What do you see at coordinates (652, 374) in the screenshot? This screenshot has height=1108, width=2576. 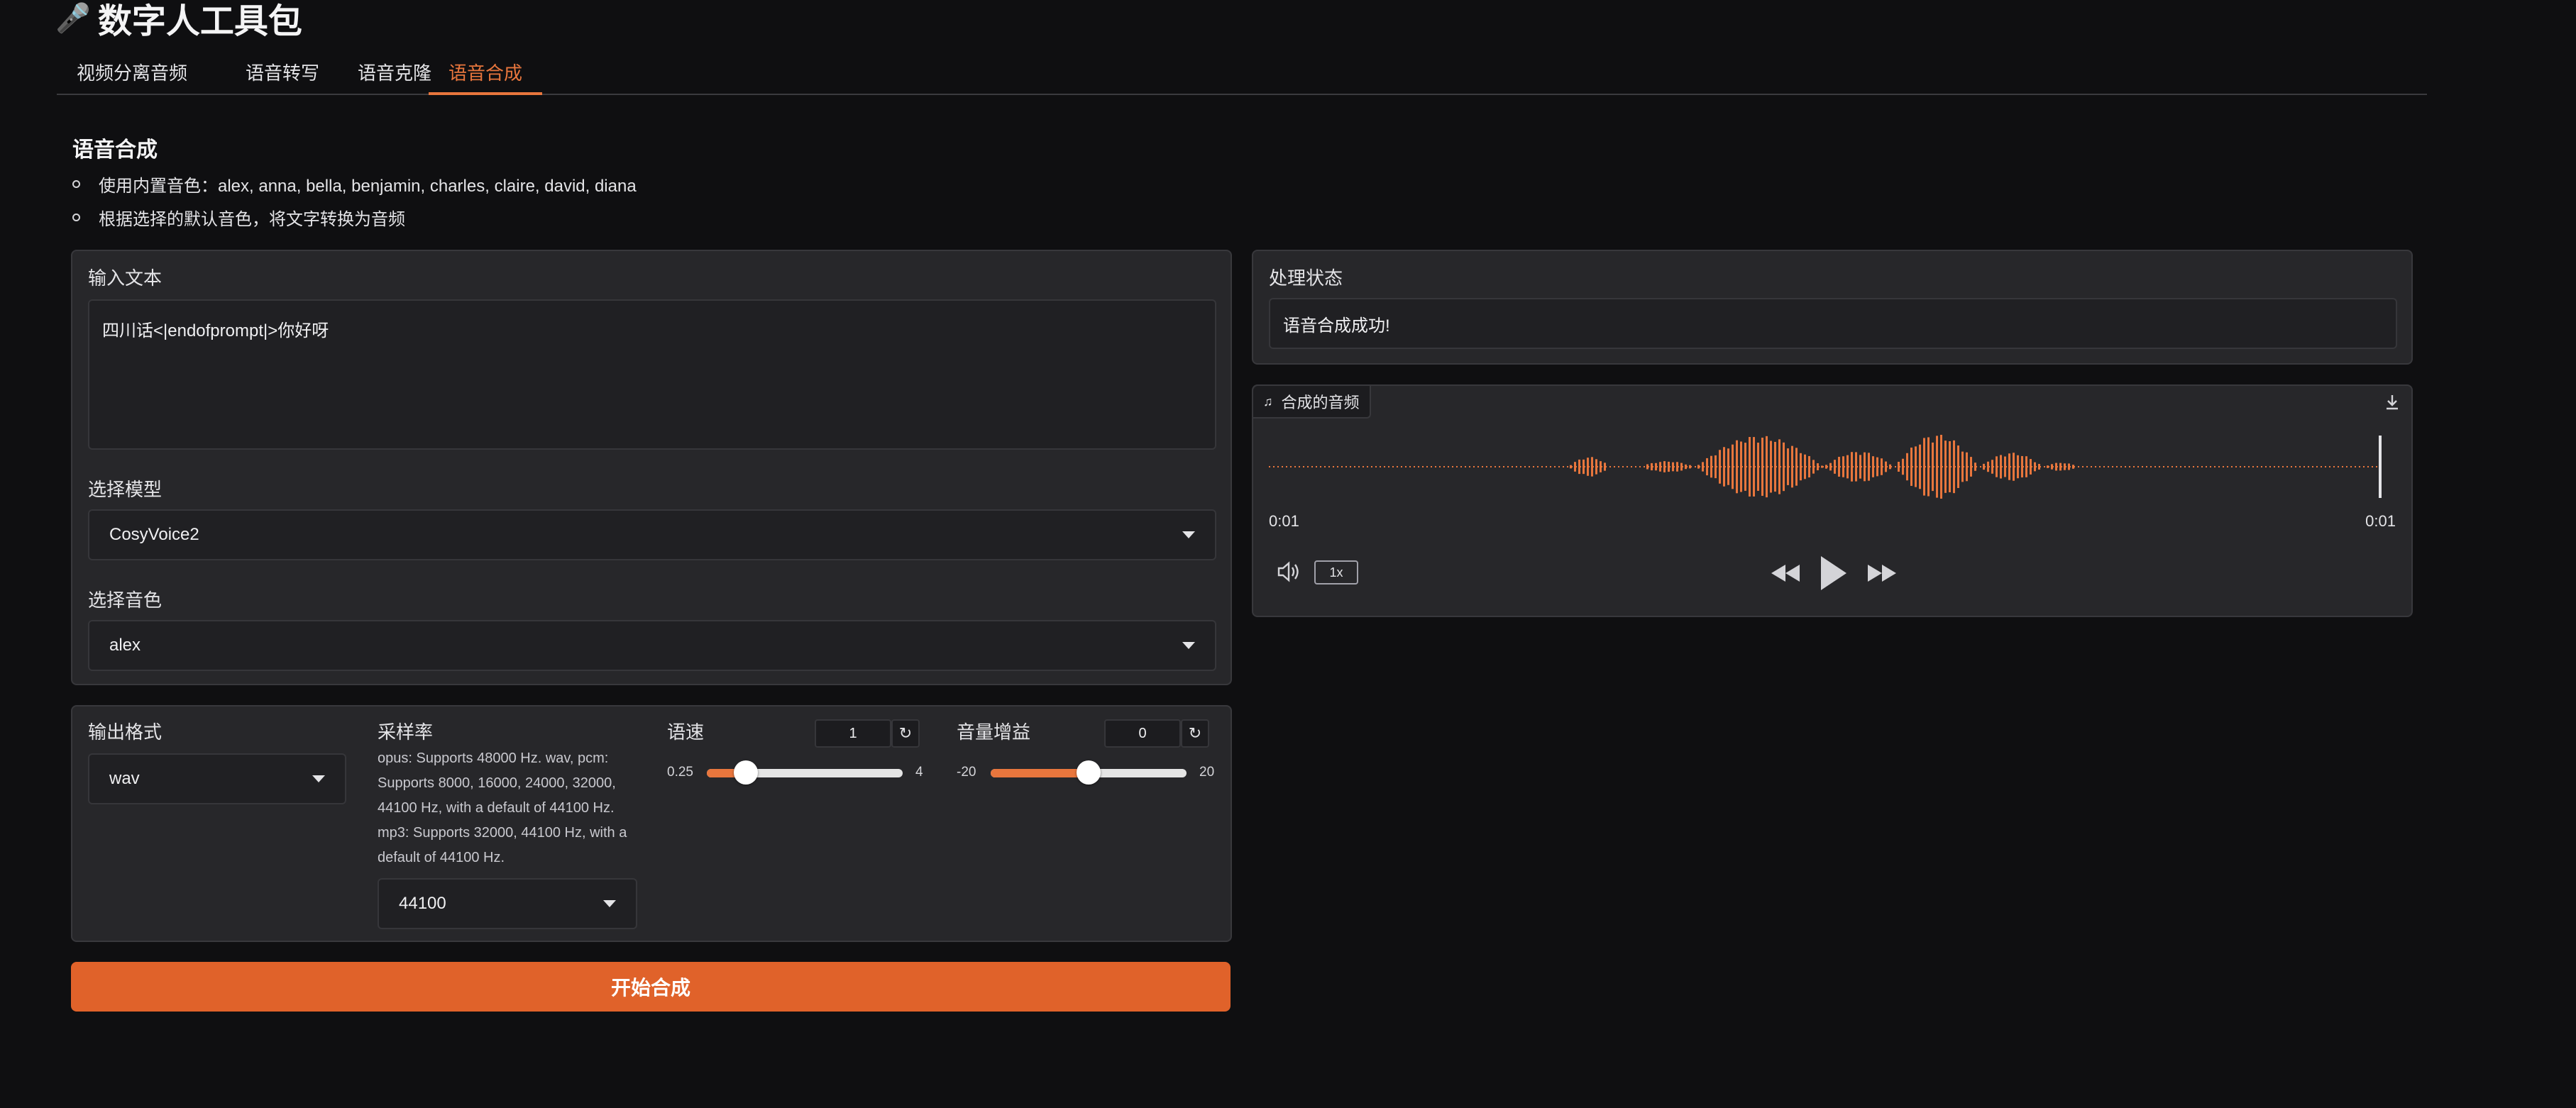 I see `text-input: 四川话<|endofprompt|>你好呀` at bounding box center [652, 374].